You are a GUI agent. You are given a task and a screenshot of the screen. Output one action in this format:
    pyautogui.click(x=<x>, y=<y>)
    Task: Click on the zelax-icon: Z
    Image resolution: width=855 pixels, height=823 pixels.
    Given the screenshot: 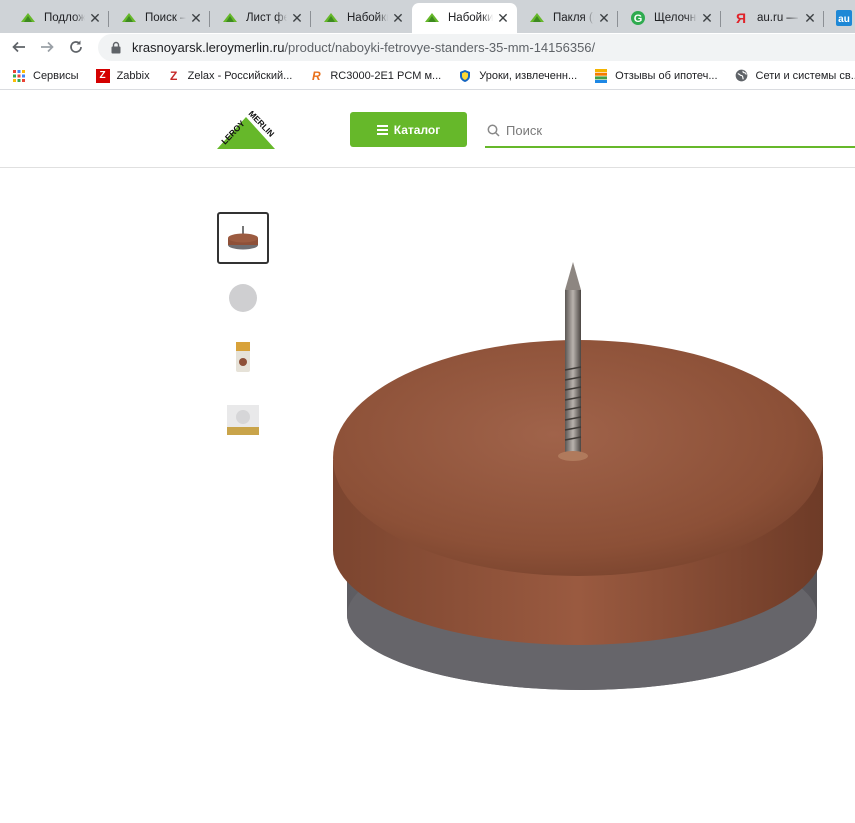 What is the action you would take?
    pyautogui.click(x=173, y=75)
    